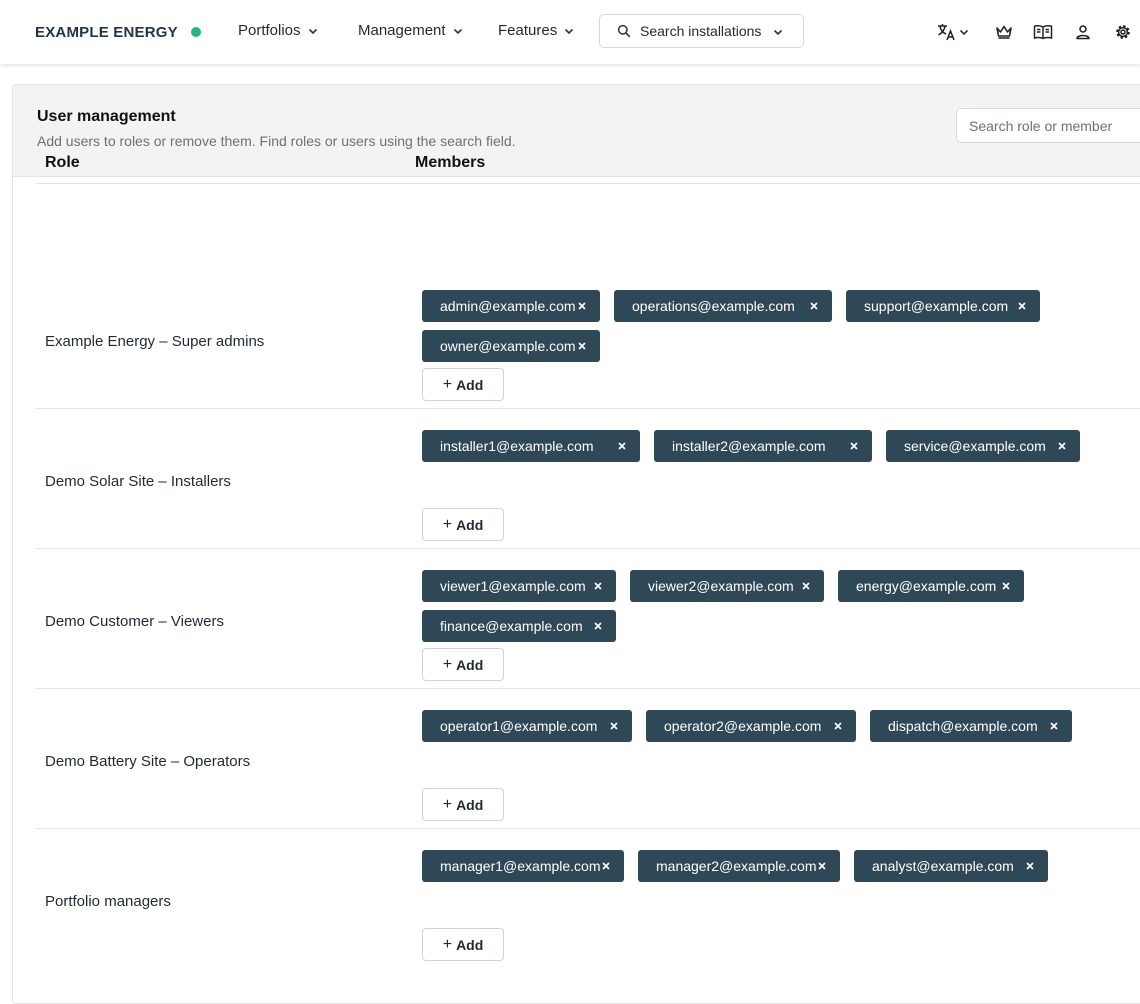 The height and width of the screenshot is (1004, 1140). Describe the element at coordinates (588, 183) in the screenshot. I see `header-divider` at that location.